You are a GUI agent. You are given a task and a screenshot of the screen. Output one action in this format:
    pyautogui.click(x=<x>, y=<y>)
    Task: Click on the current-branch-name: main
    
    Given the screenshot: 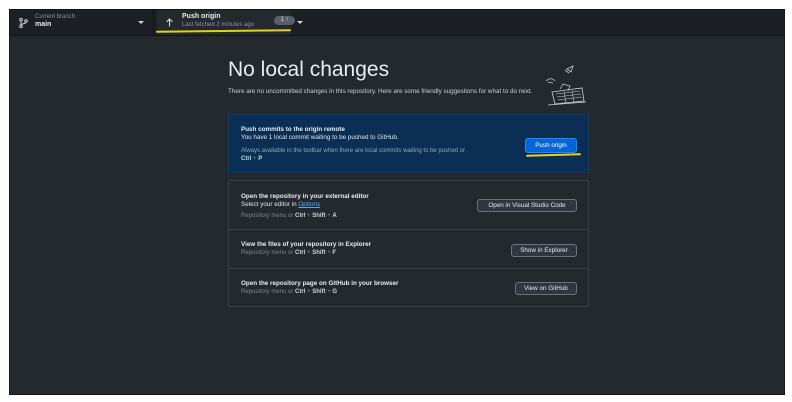 What is the action you would take?
    pyautogui.click(x=43, y=24)
    